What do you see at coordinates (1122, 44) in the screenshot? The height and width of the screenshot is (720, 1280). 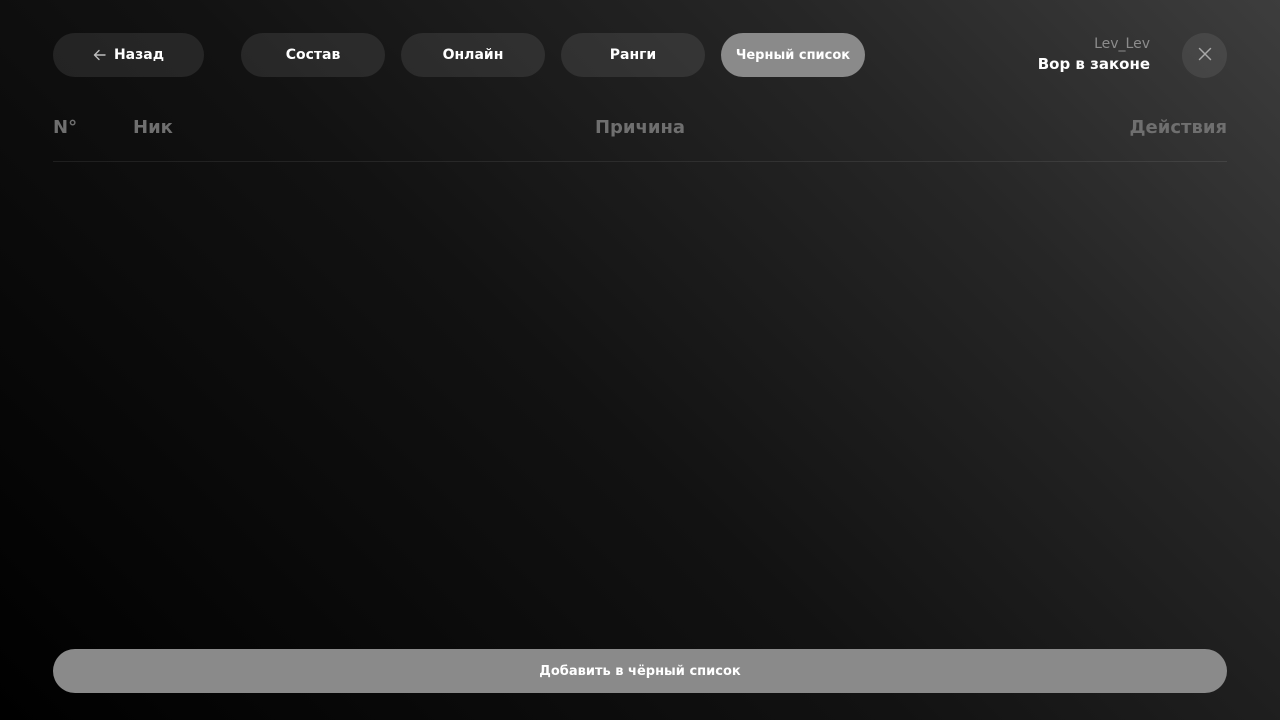 I see `user-nickname: Lev_Lev` at bounding box center [1122, 44].